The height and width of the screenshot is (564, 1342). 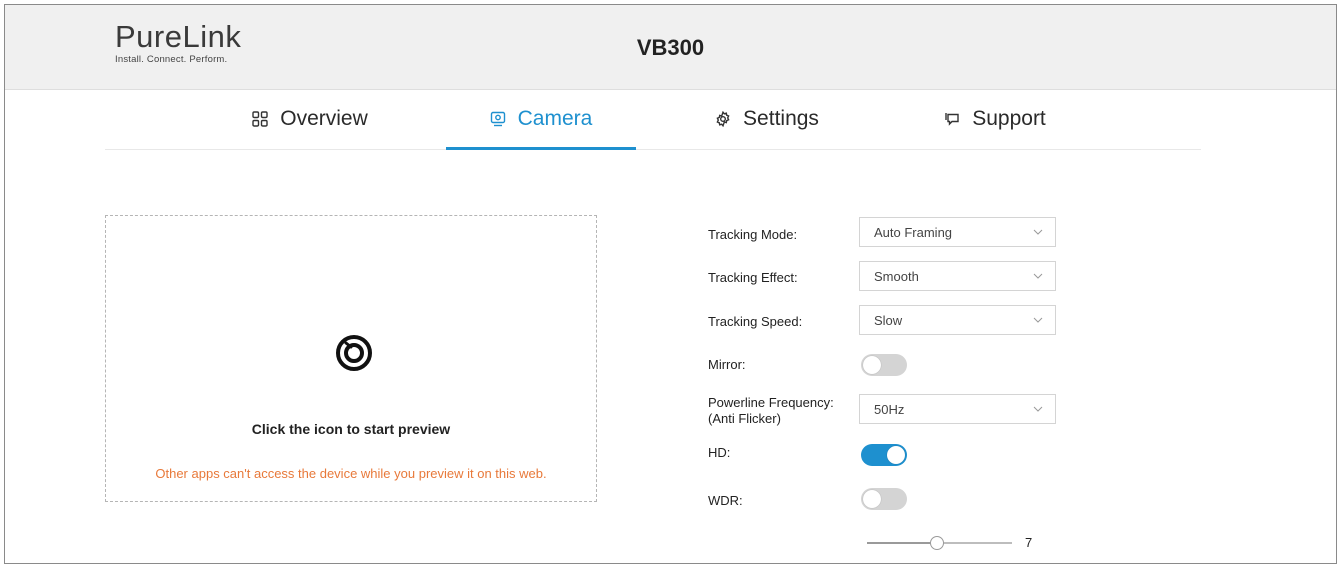 I want to click on hd-toggle, so click(x=884, y=455).